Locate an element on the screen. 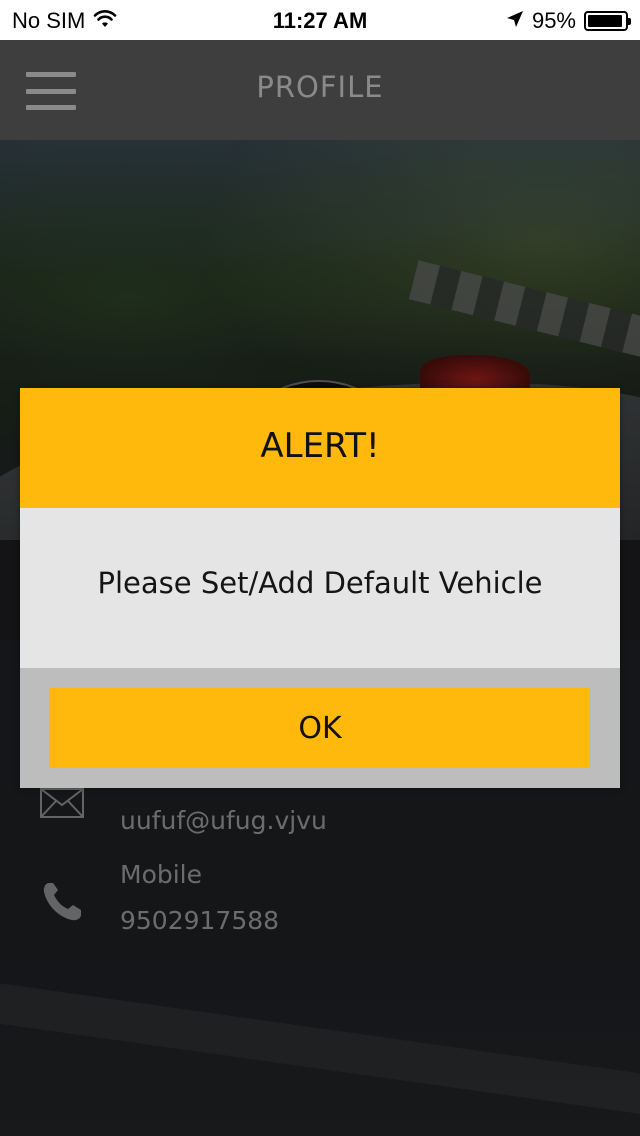 The height and width of the screenshot is (1136, 640). battery-icon is located at coordinates (607, 21).